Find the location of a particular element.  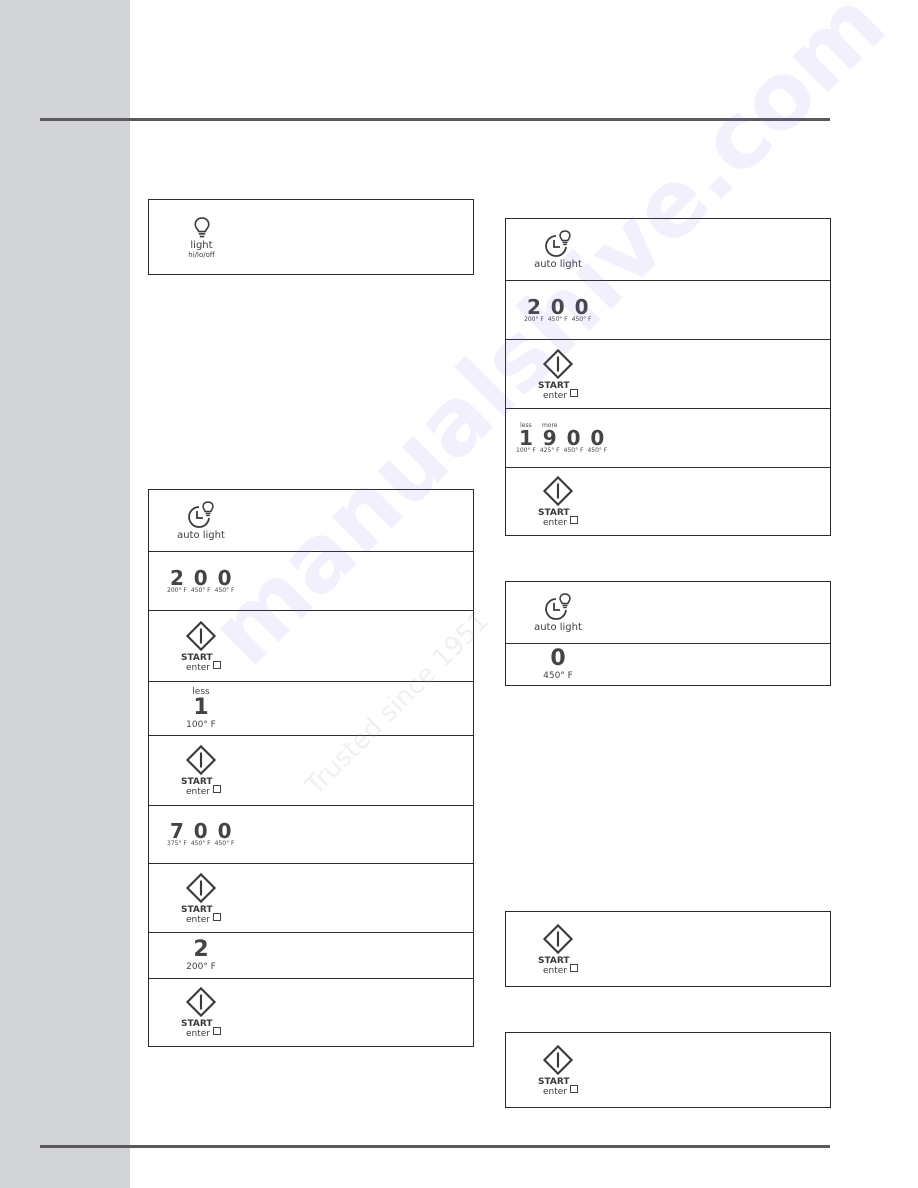

step-code-700: 7 375° F 0 450° F 0 450° F is located at coordinates (311, 834).